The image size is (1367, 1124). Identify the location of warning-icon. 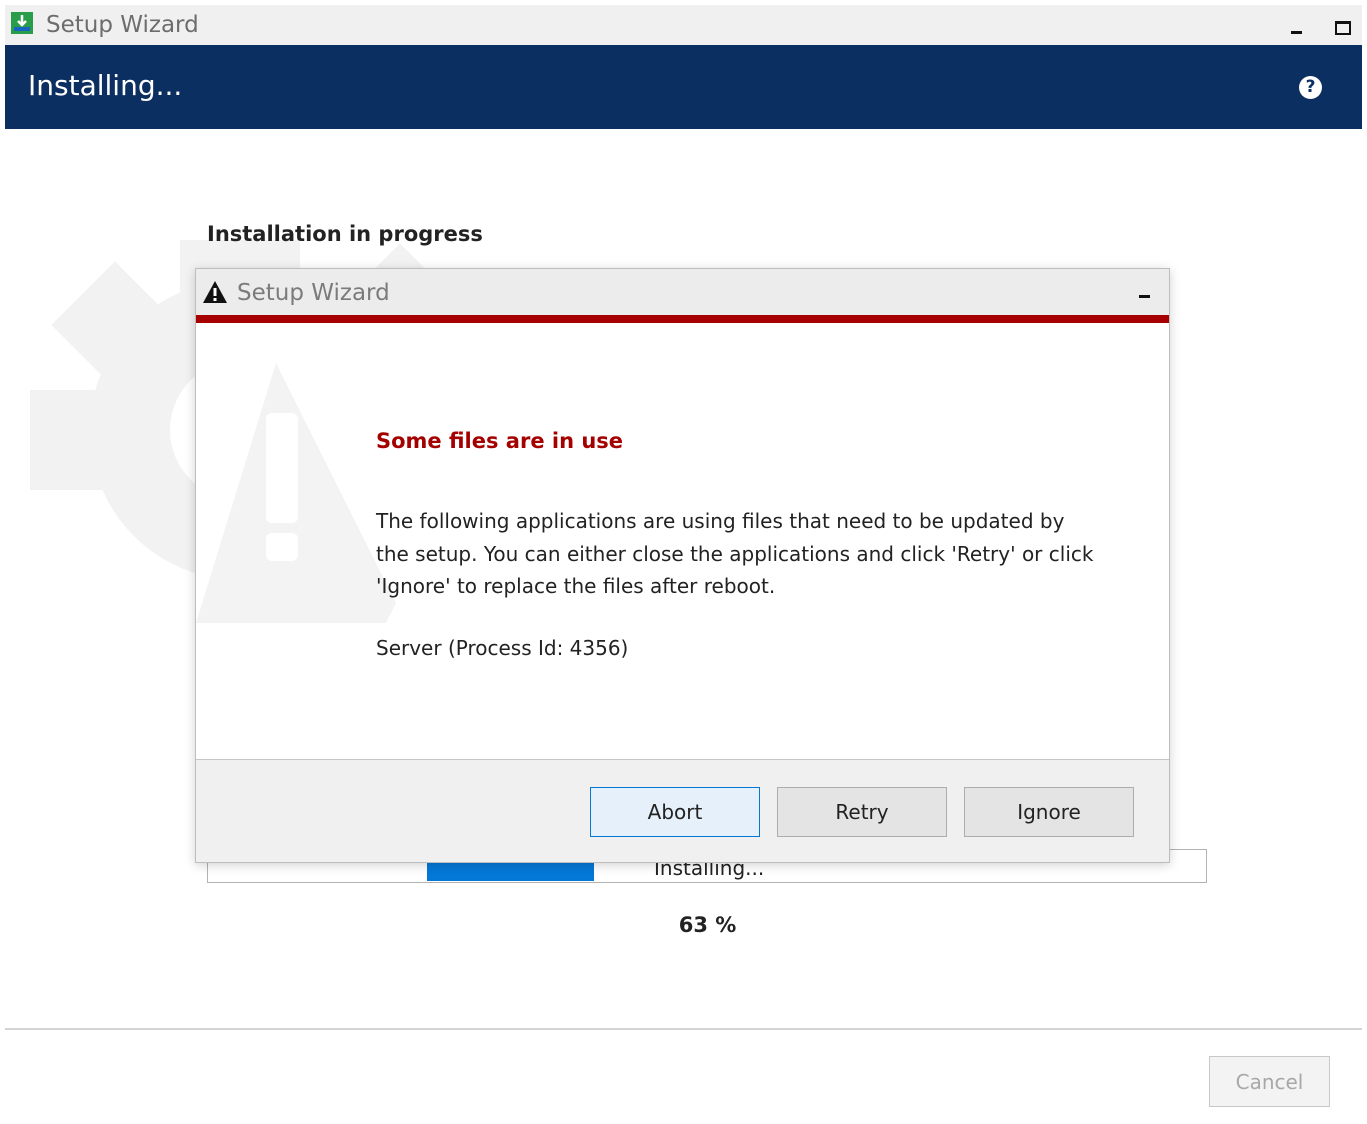
(215, 292).